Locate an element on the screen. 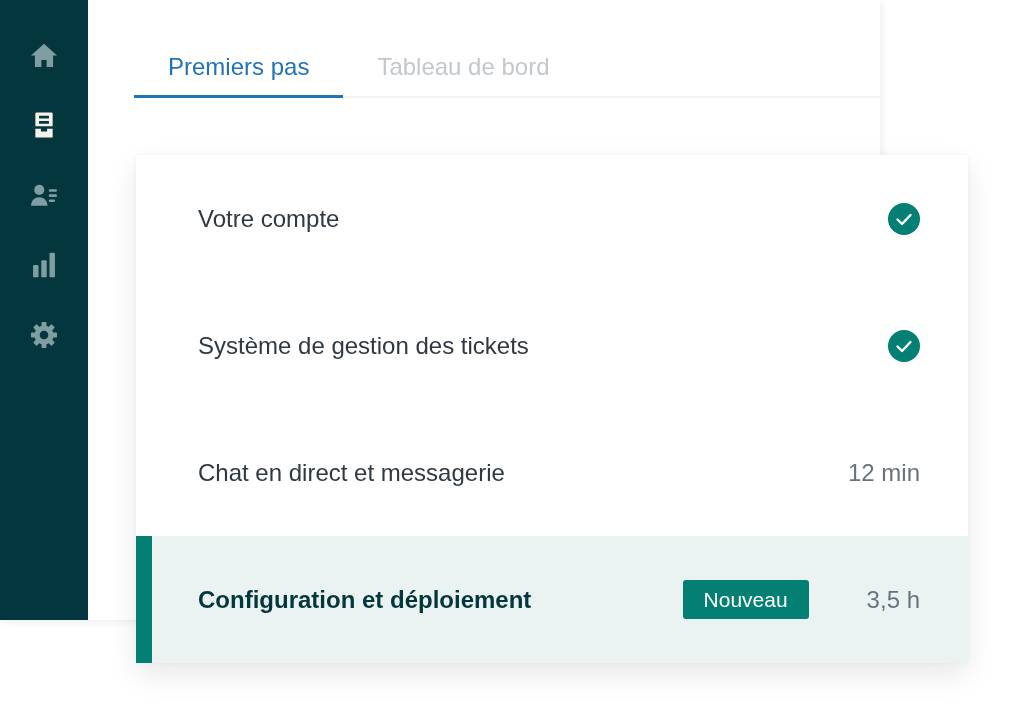 This screenshot has height=726, width=1032. item-title: Système de gestion des tickets is located at coordinates (364, 345).